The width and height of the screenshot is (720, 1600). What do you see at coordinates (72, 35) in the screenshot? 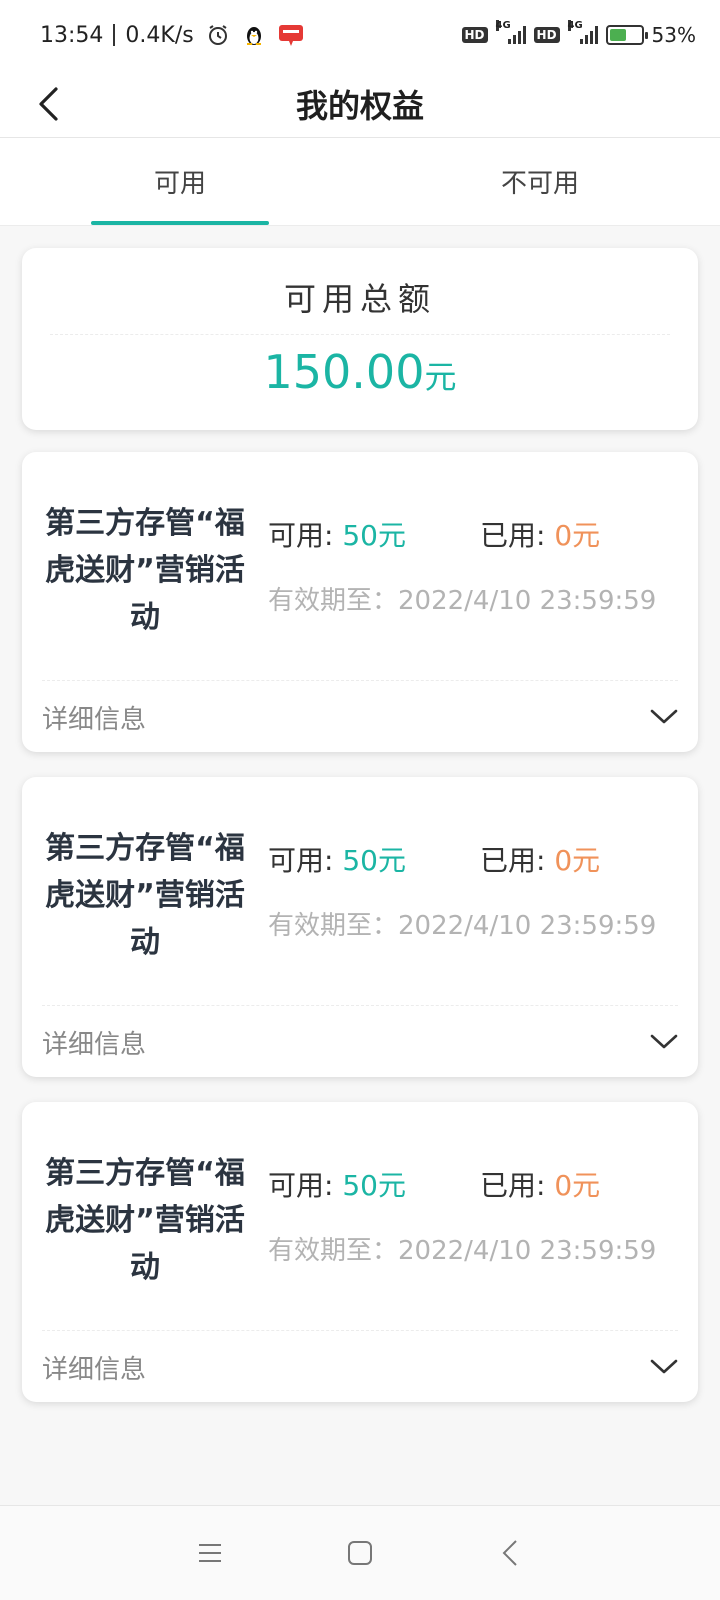
I see `status-time: 13:54` at bounding box center [72, 35].